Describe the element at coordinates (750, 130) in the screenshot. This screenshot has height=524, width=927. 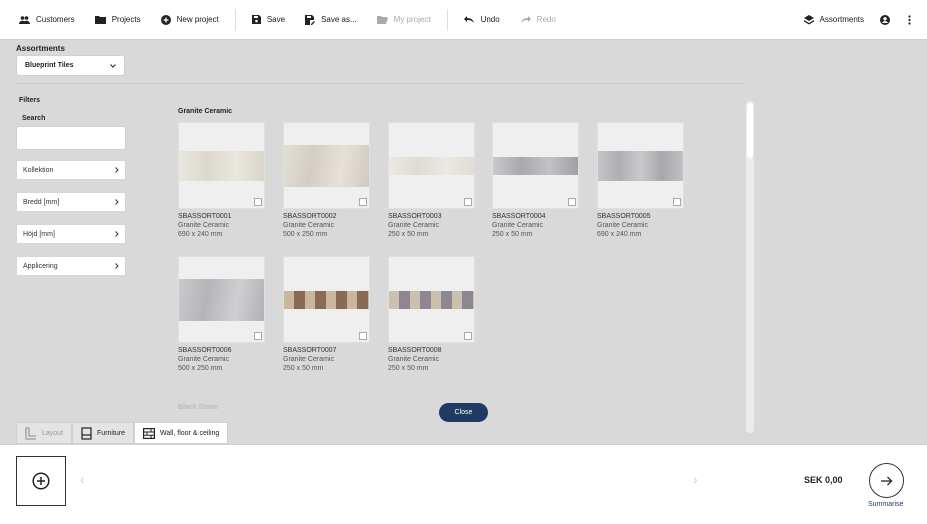
I see `scrollbar-thumb` at that location.